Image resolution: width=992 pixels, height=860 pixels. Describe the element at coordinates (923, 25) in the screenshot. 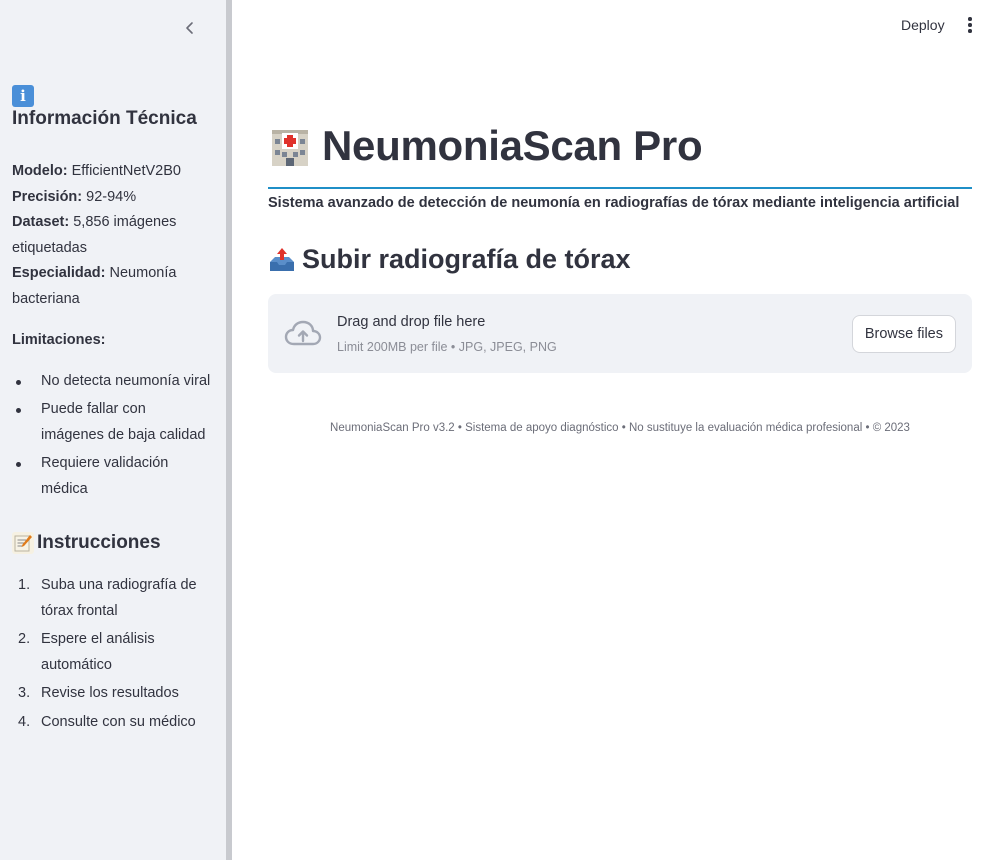

I see `deploy-button: Deploy` at that location.